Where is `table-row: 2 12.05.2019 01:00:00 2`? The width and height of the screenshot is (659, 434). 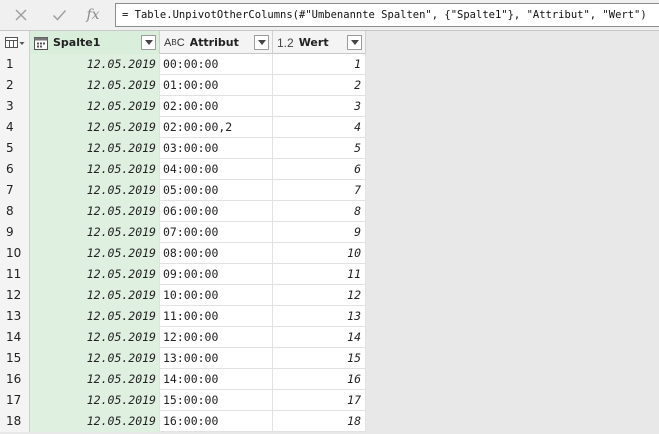
table-row: 2 12.05.2019 01:00:00 2 is located at coordinates (183, 85).